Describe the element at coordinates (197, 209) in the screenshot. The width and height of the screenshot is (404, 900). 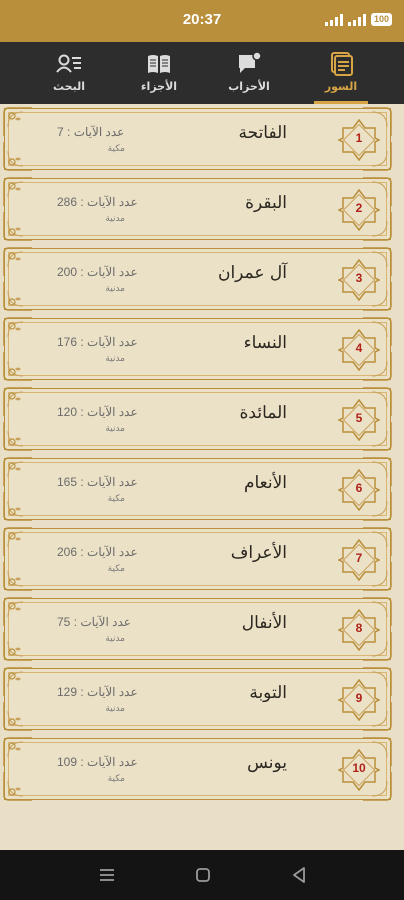
I see `surah-item: البقرة عدد الآيات : 286 مدنية 2` at that location.